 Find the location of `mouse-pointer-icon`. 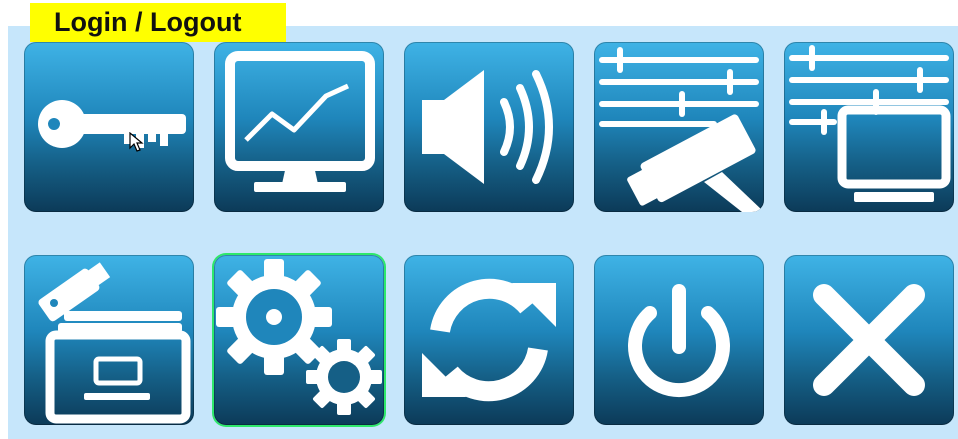

mouse-pointer-icon is located at coordinates (136, 142).